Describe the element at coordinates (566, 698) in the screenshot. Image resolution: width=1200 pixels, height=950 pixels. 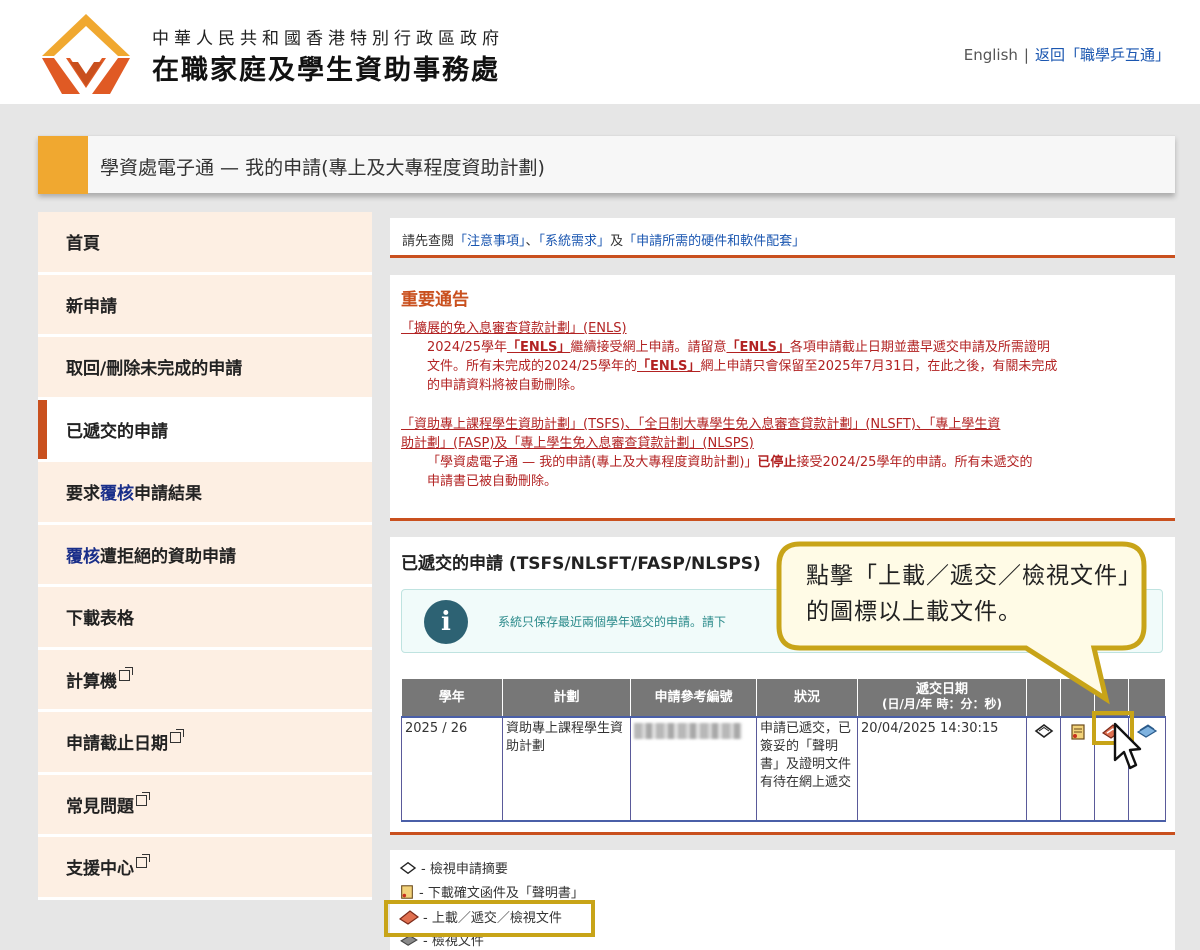
I see `column-header: 計劃` at that location.